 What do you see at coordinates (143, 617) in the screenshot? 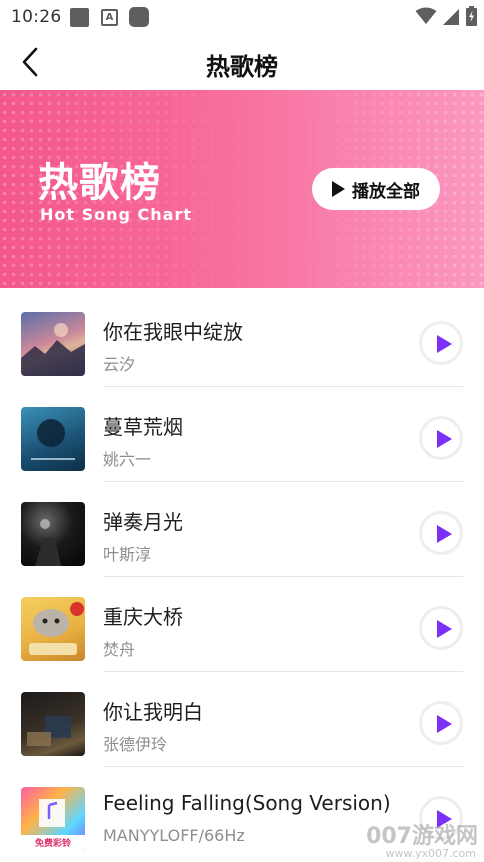
I see `song-title: 重庆大桥` at bounding box center [143, 617].